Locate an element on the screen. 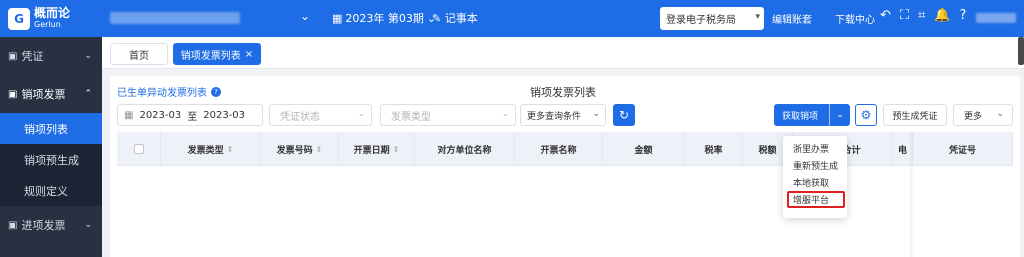 The width and height of the screenshot is (1024, 257). col-counterparty: 对方单位名称 is located at coordinates (465, 149).